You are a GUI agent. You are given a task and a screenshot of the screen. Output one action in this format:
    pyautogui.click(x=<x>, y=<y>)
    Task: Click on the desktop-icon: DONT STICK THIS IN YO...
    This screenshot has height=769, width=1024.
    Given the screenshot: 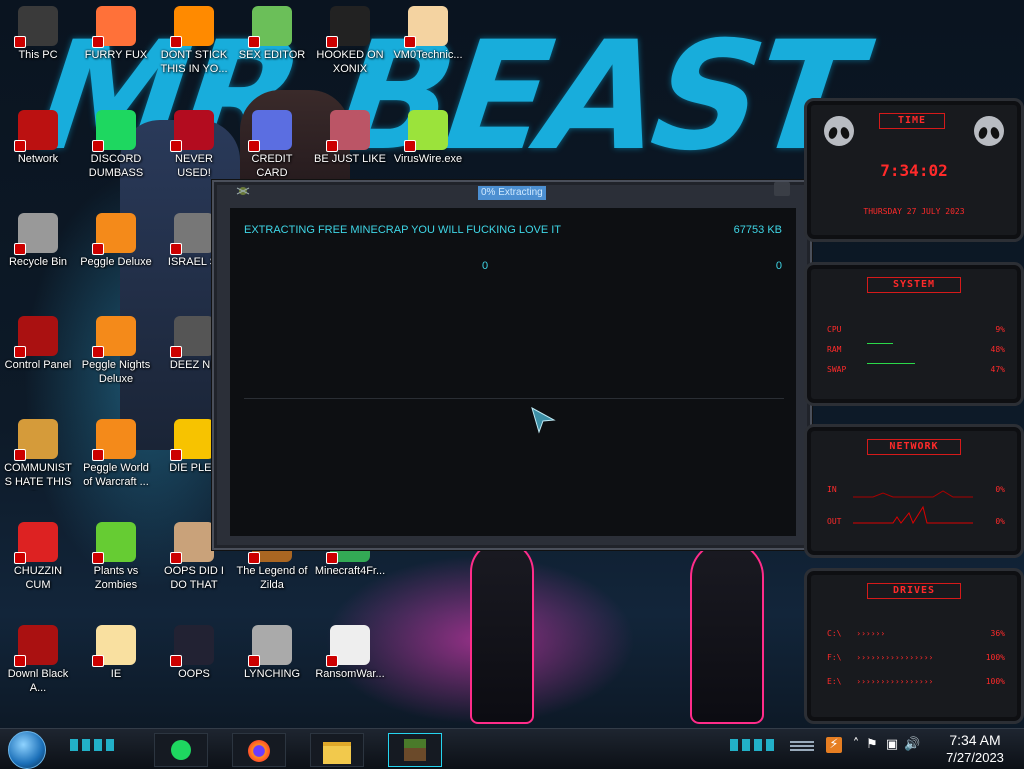 What is the action you would take?
    pyautogui.click(x=194, y=50)
    